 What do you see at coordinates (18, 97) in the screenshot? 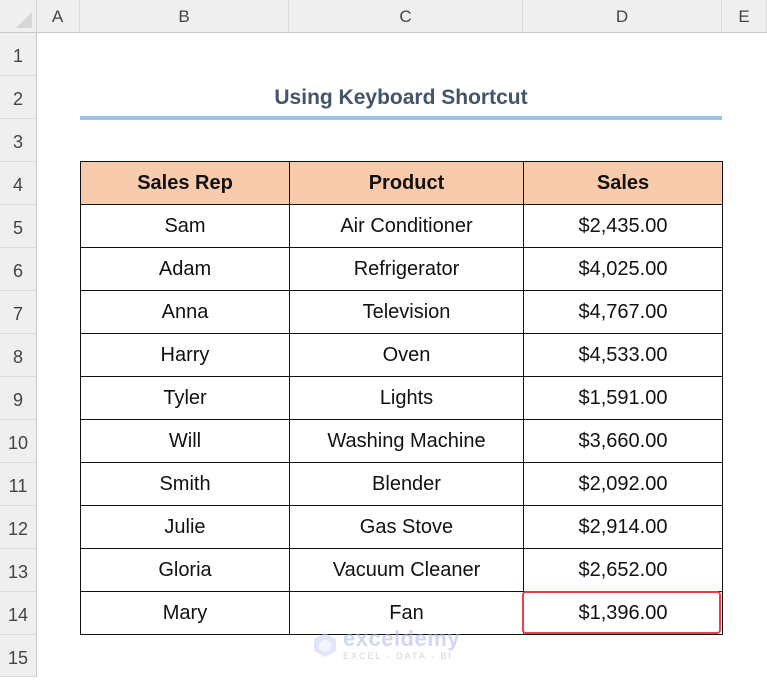
I see `row-header-2: 2` at bounding box center [18, 97].